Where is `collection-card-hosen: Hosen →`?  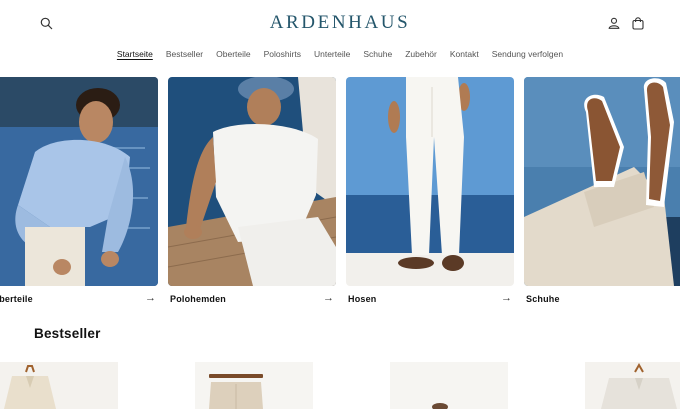 collection-card-hosen: Hosen → is located at coordinates (430, 190).